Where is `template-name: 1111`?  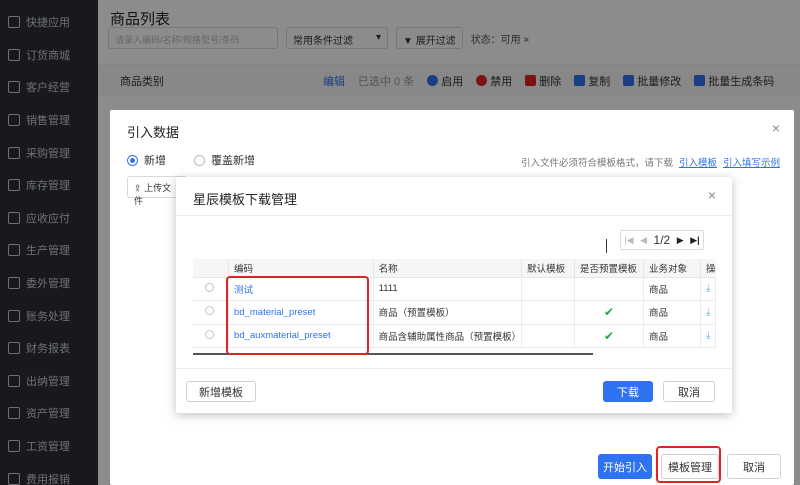
template-name: 1111 is located at coordinates (448, 289).